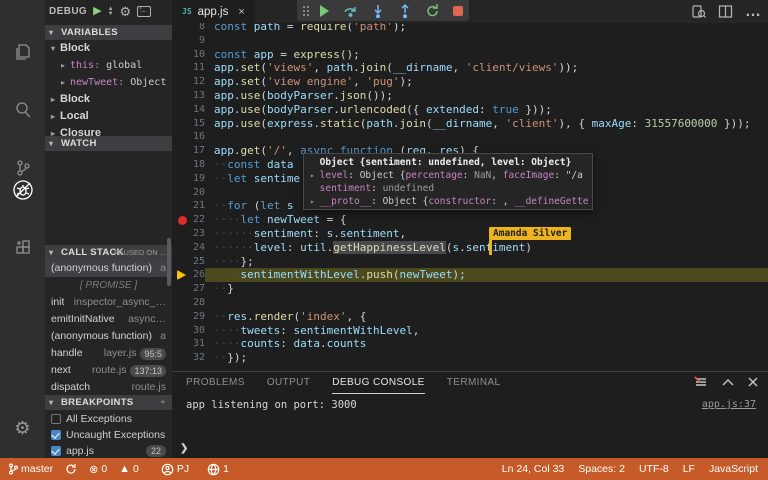 Image resolution: width=768 pixels, height=480 pixels. Describe the element at coordinates (126, 12) in the screenshot. I see `debug-configure-gear-icon: ⚙` at that location.